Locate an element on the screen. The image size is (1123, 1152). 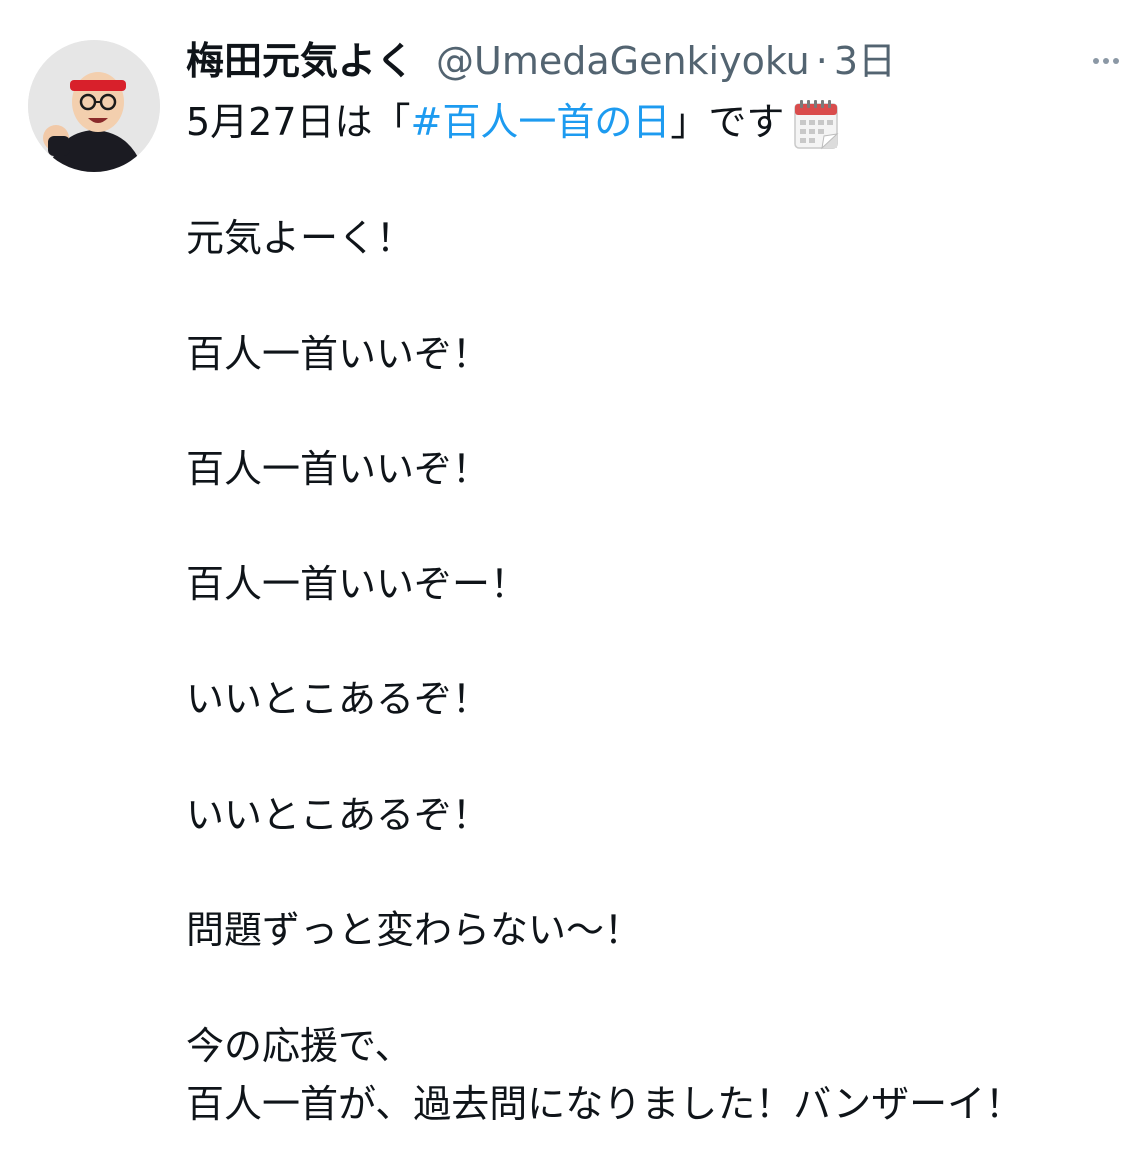
more-options-icon is located at coordinates (1106, 61).